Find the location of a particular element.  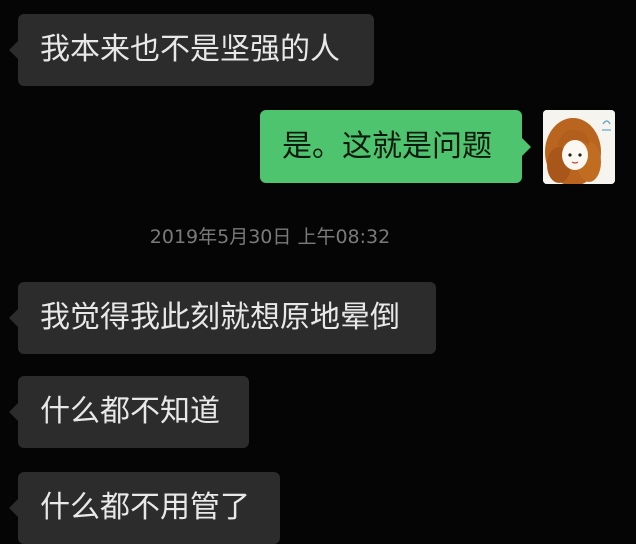

message-timestamp: 2019年5月30日 上午08:32 is located at coordinates (270, 237).